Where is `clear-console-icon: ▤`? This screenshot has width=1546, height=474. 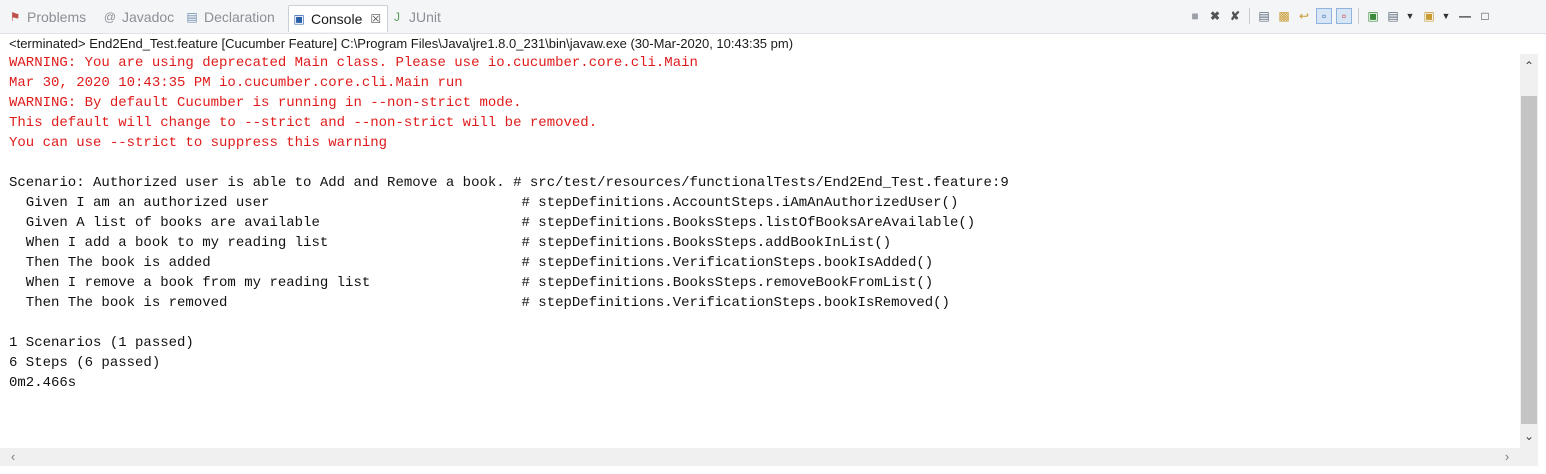
clear-console-icon: ▤ is located at coordinates (1264, 16).